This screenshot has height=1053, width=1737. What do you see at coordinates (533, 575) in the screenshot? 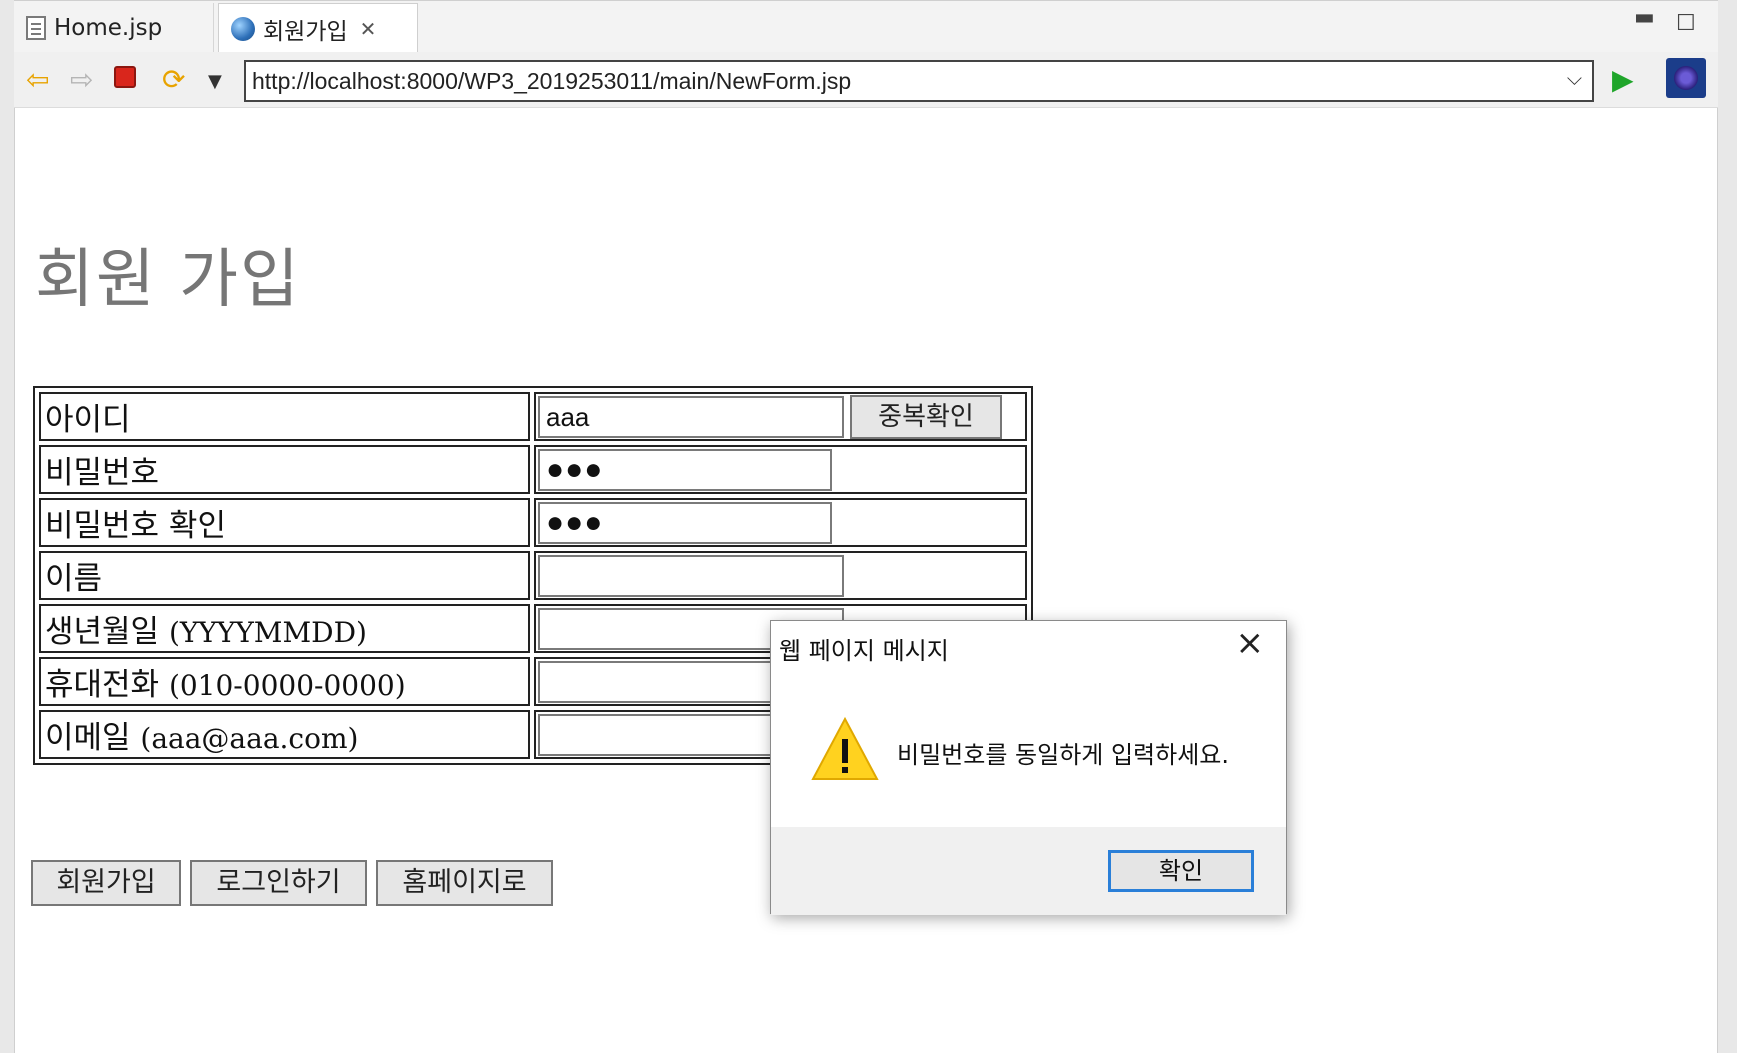
I see `table-row: 이름` at bounding box center [533, 575].